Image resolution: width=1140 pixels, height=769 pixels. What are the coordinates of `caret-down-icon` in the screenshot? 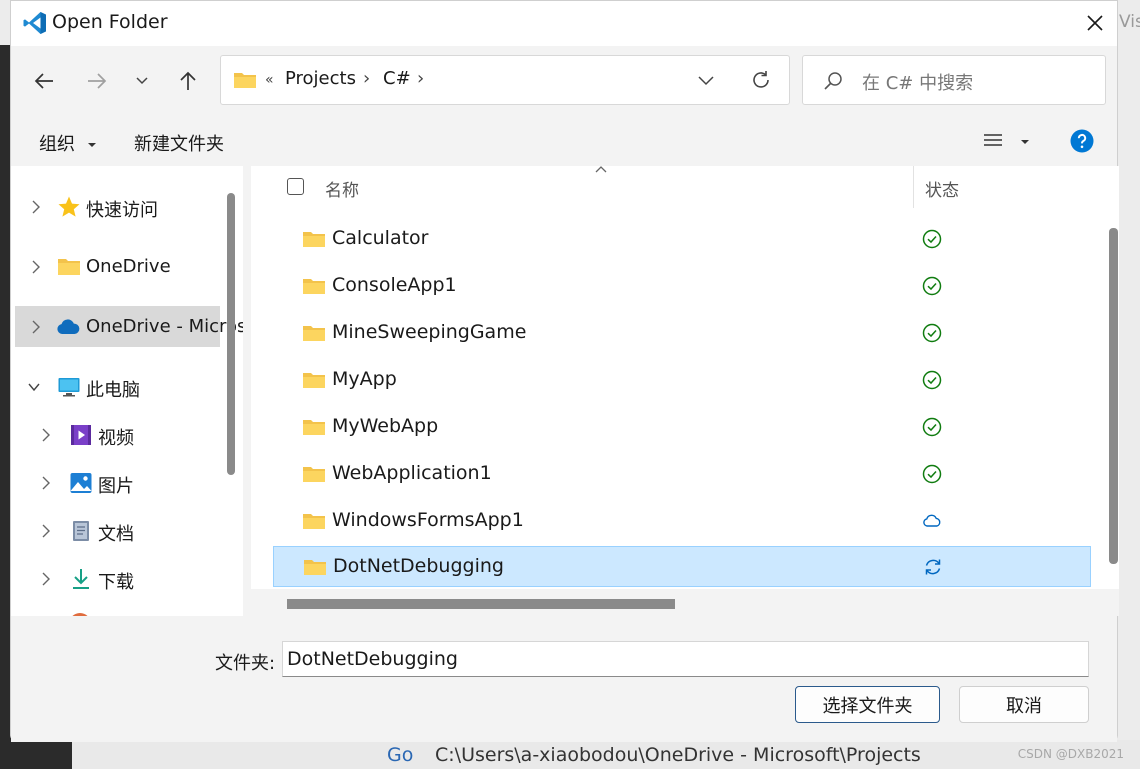 It's located at (1025, 142).